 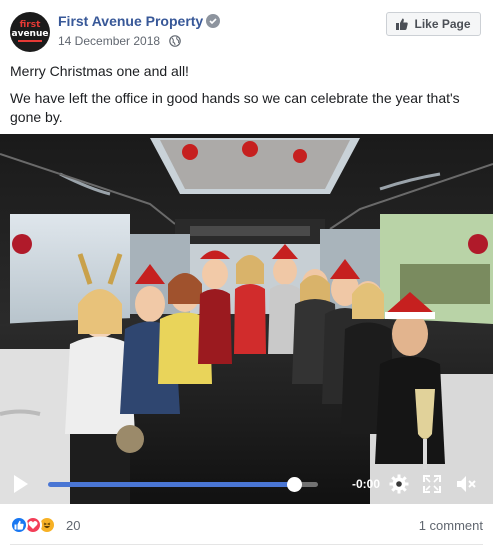 I want to click on video-controls: -0:00, so click(x=246, y=484).